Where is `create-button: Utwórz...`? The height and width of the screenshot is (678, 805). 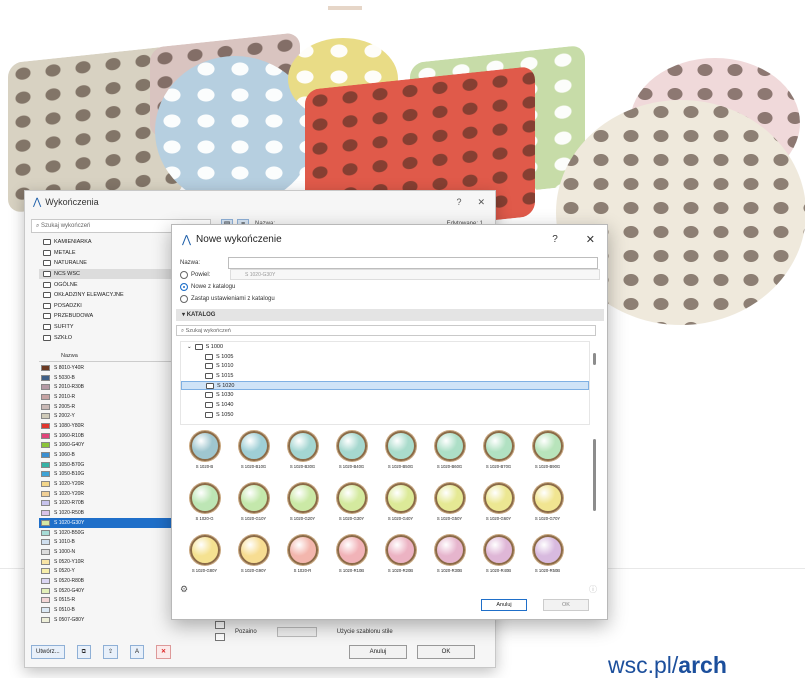
create-button: Utwórz... is located at coordinates (48, 652).